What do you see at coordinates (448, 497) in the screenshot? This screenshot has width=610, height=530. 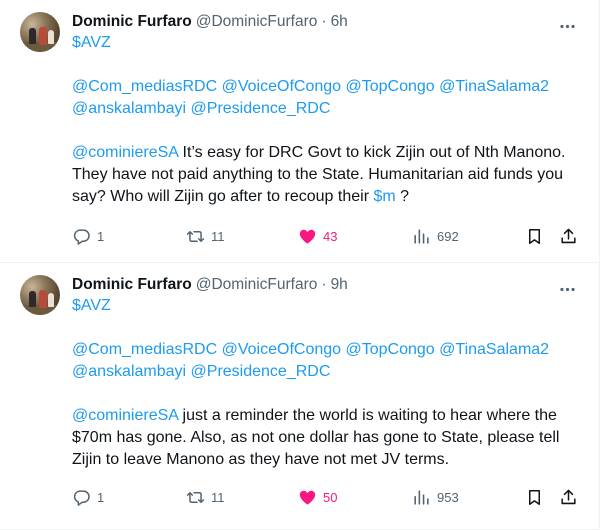 I see `views-count: 953` at bounding box center [448, 497].